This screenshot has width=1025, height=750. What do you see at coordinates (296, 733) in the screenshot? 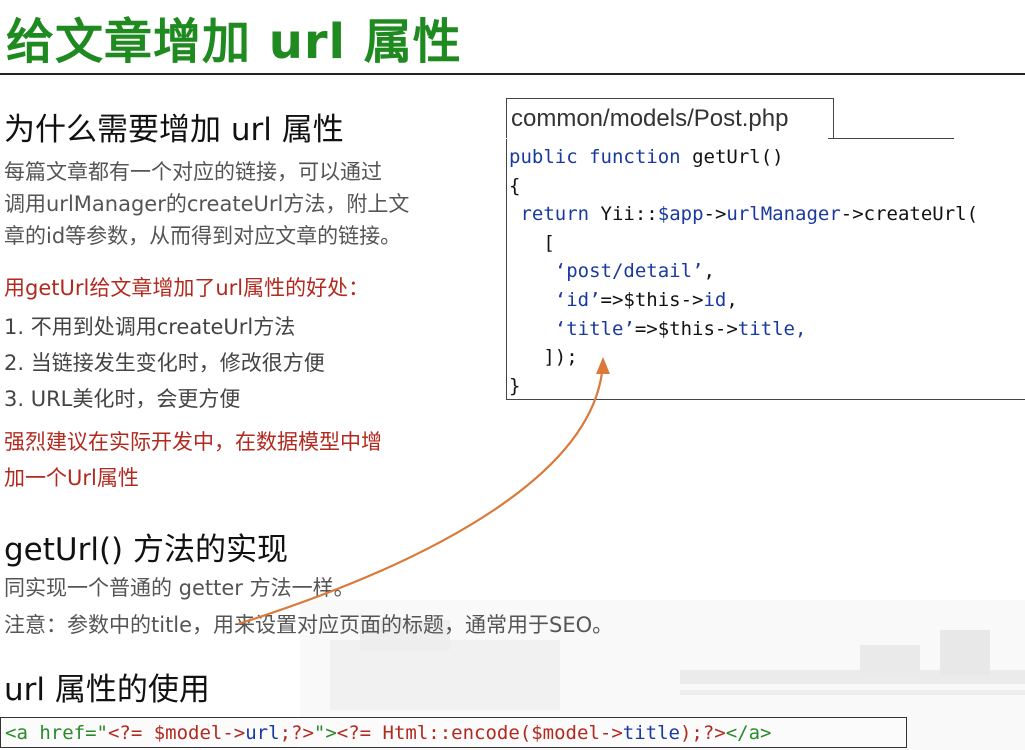
I see `code-token: ;?>` at bounding box center [296, 733].